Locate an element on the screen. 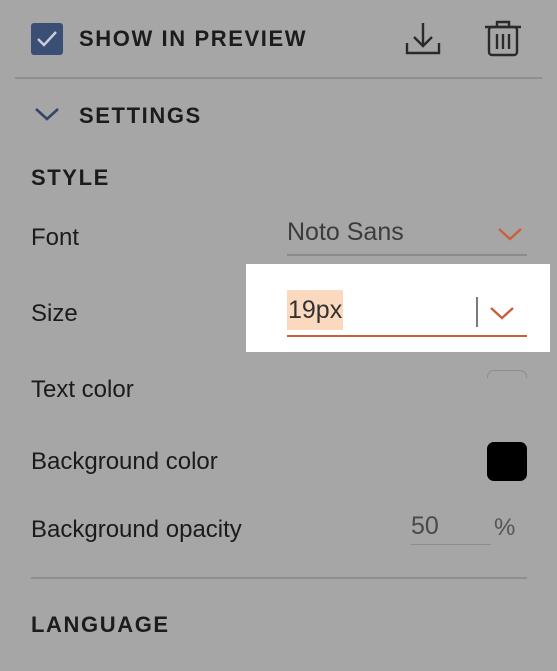 The width and height of the screenshot is (557, 671). download-icon is located at coordinates (423, 39).